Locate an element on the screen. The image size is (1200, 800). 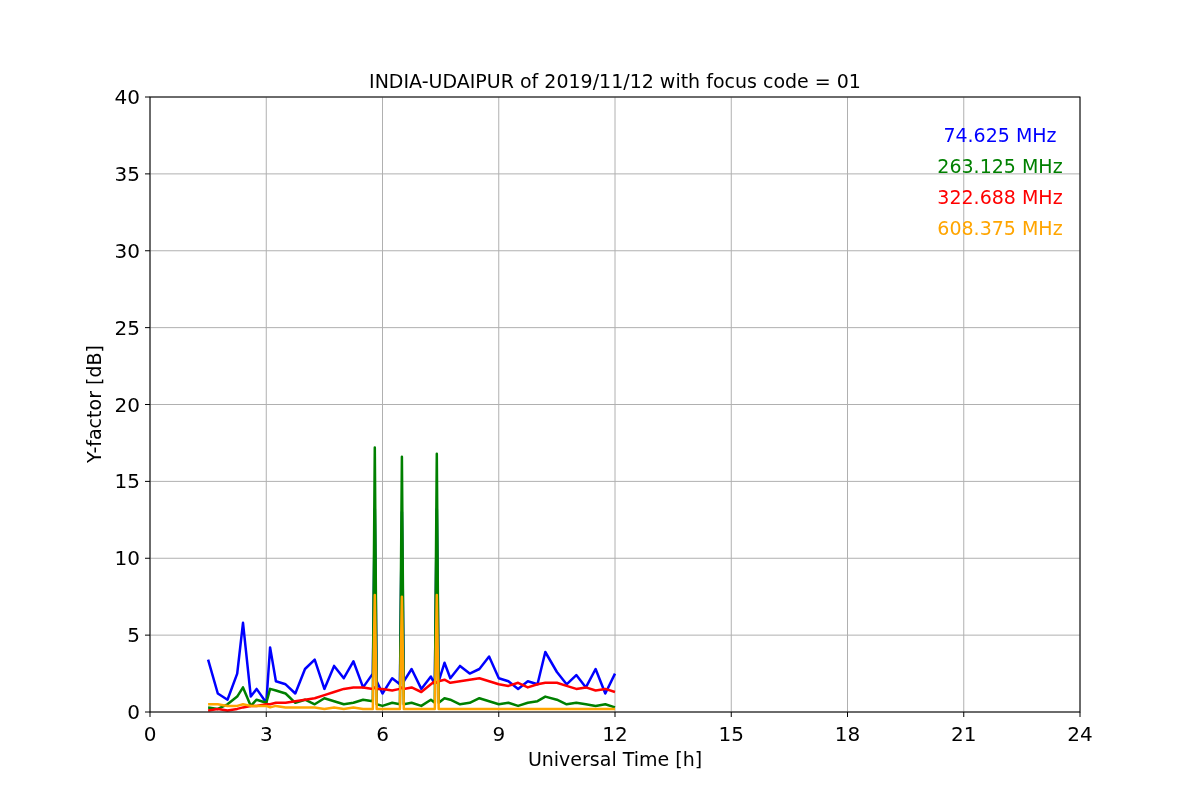
tick-label: 20 is located at coordinates (127, 404).